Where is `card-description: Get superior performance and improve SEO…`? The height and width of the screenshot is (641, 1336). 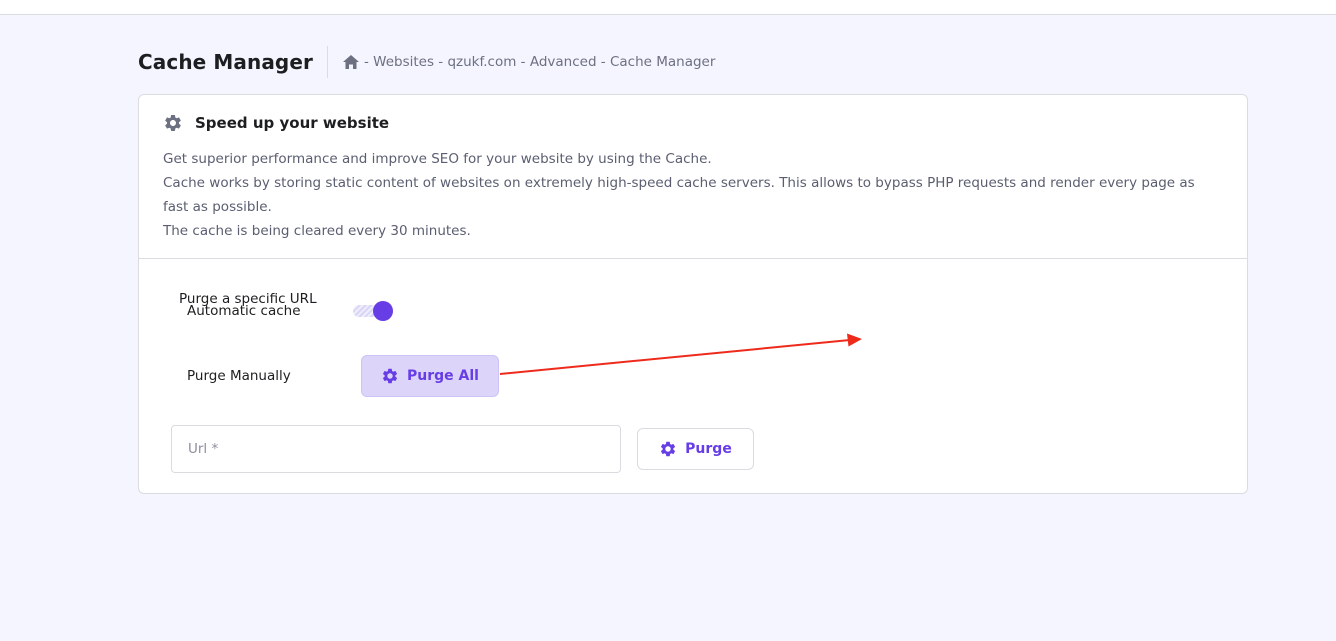
card-description: Get superior performance and improve SEO… is located at coordinates (693, 195).